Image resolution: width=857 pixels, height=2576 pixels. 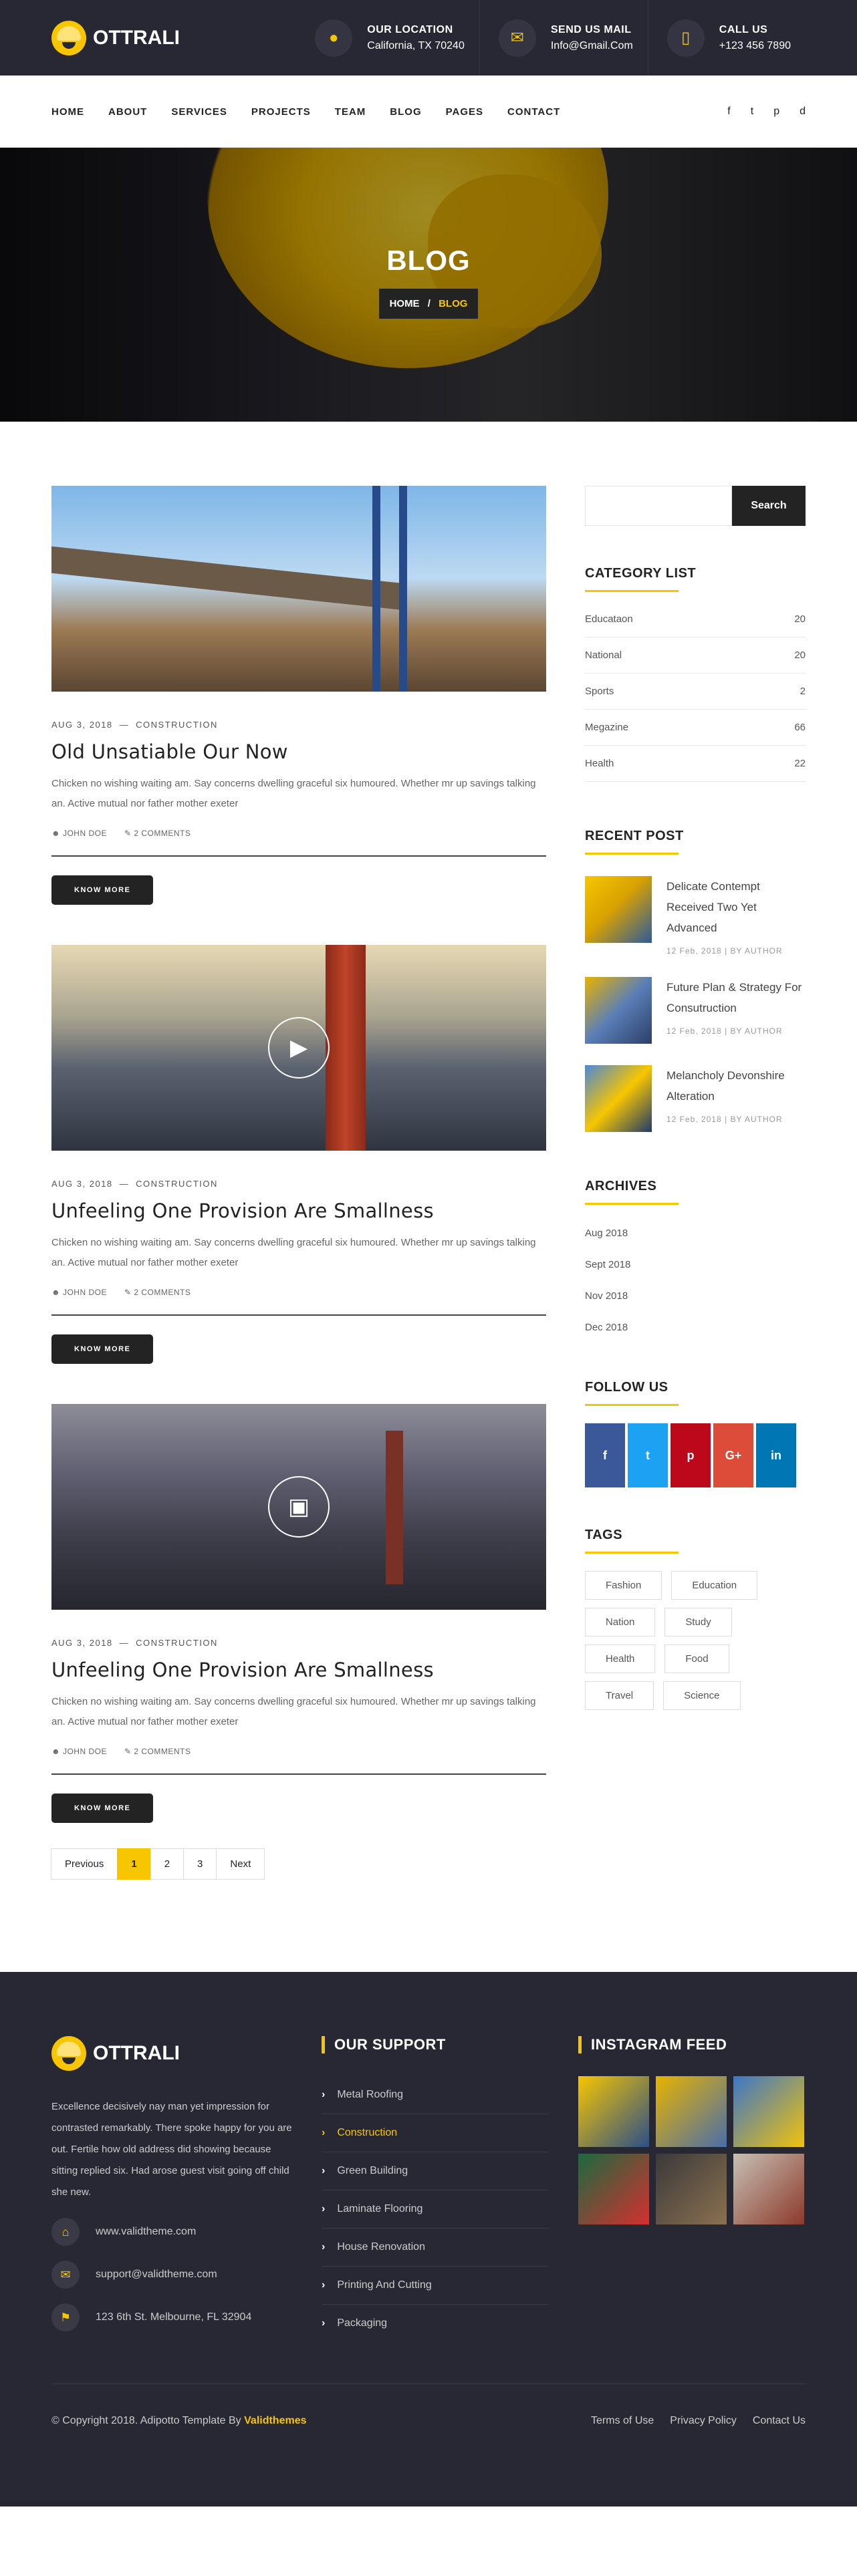 What do you see at coordinates (200, 1864) in the screenshot?
I see `pagination-page-3: 3` at bounding box center [200, 1864].